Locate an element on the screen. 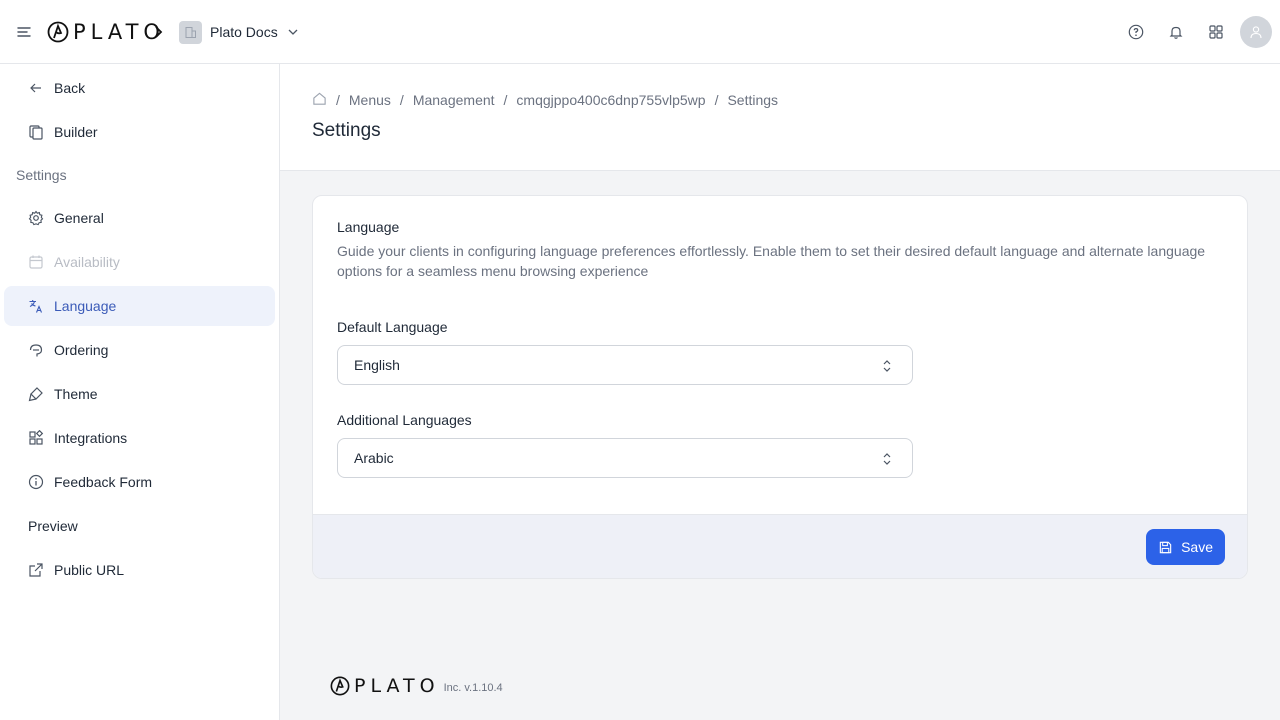  footer-logo: PLATO Inc. v.1.10.4 is located at coordinates (416, 686).